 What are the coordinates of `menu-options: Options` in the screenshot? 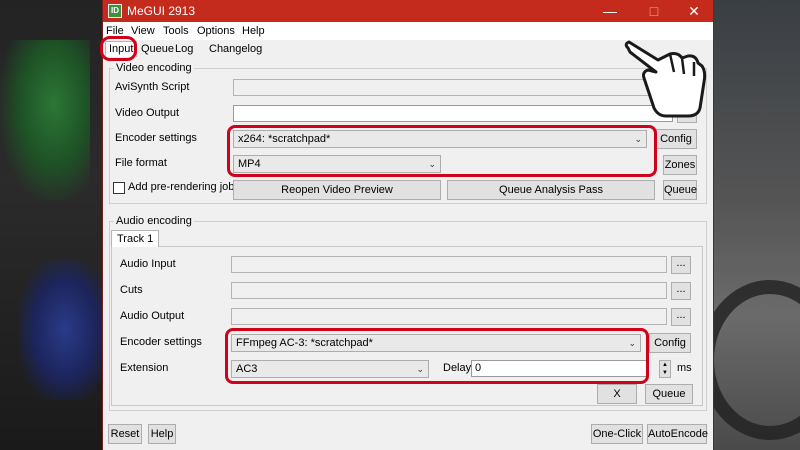 It's located at (216, 31).